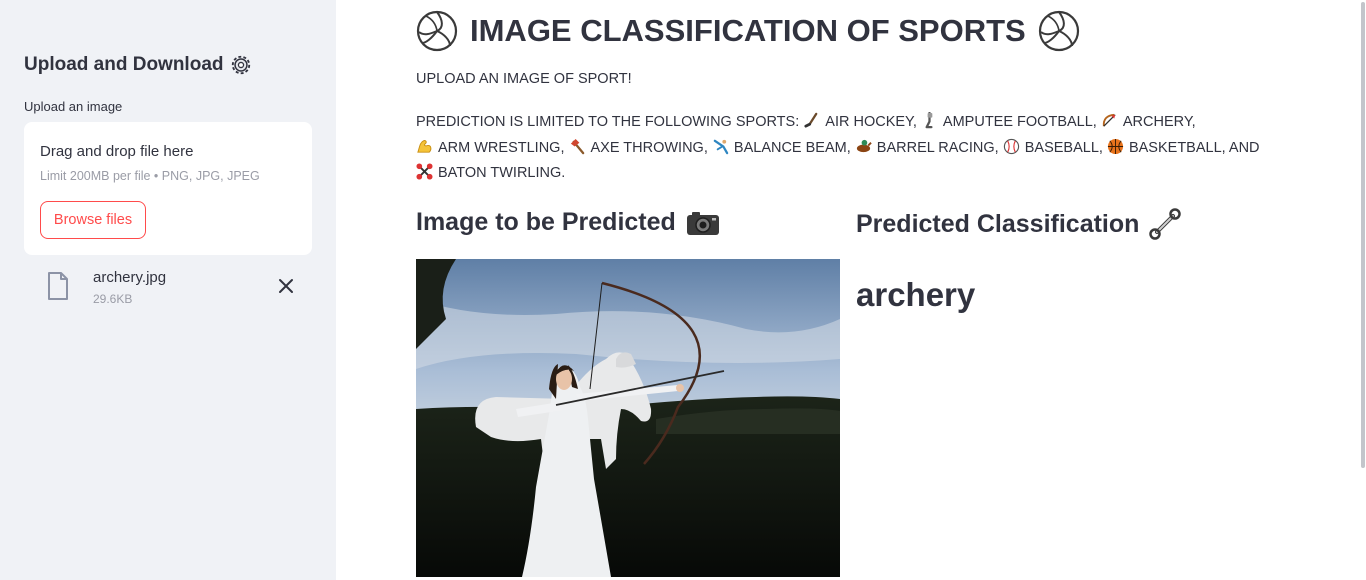 The height and width of the screenshot is (580, 1366). Describe the element at coordinates (937, 147) in the screenshot. I see `sport-label: BARREL RACING,` at that location.